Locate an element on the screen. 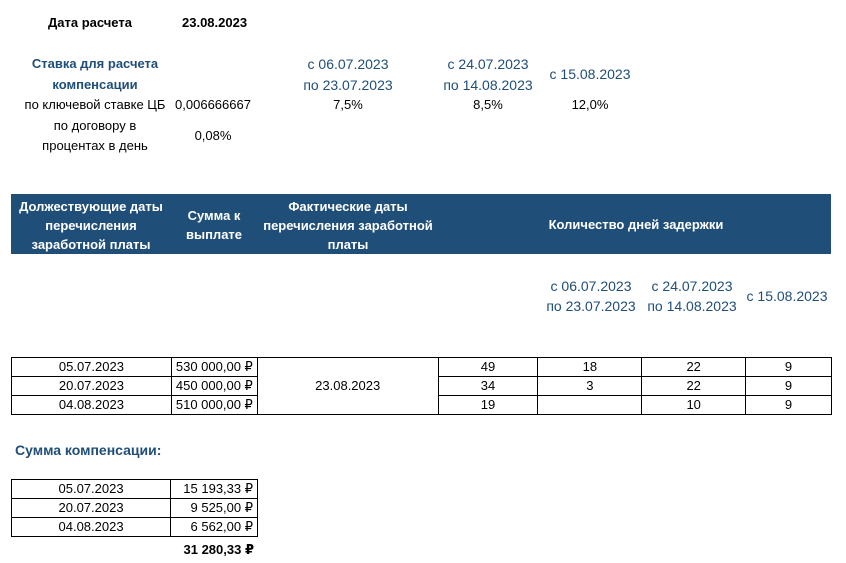 This screenshot has width=846, height=563. rate-period-3-from: с 15.08.2023 is located at coordinates (590, 74).